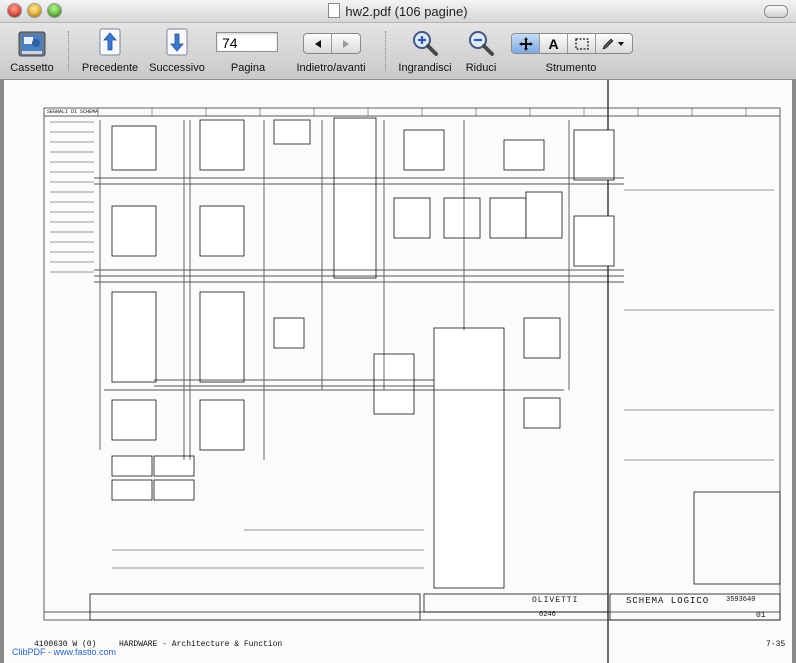 This screenshot has height=663, width=796. What do you see at coordinates (177, 68) in the screenshot?
I see `next-label: Successivo` at bounding box center [177, 68].